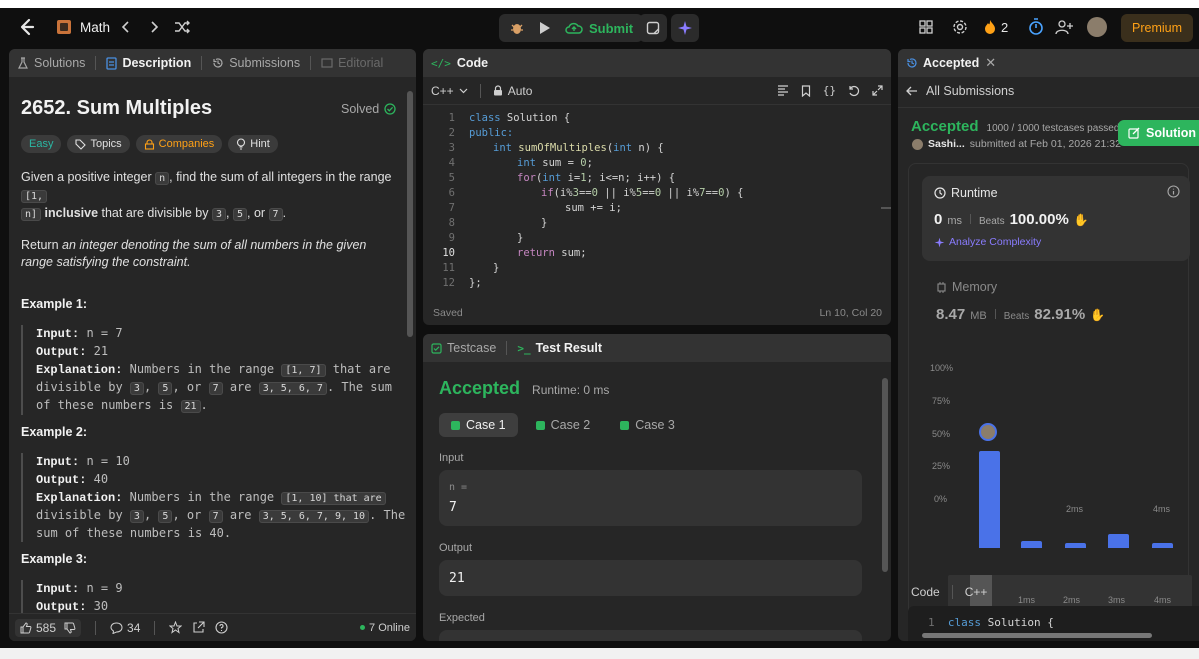  What do you see at coordinates (154, 27) in the screenshot?
I see `next-problem-icon` at bounding box center [154, 27].